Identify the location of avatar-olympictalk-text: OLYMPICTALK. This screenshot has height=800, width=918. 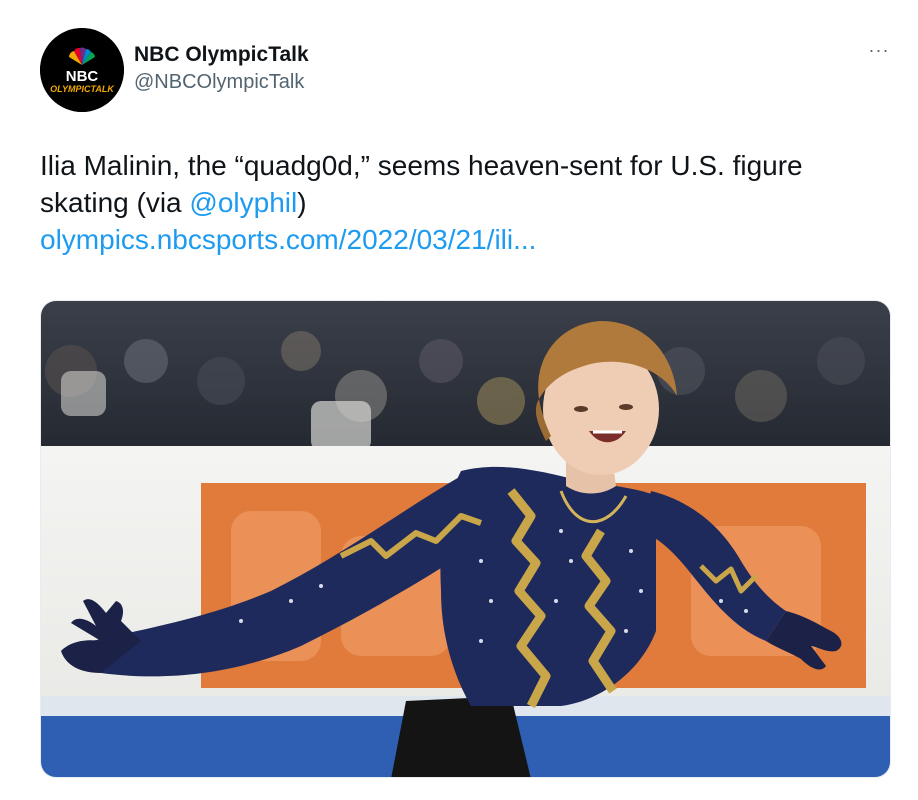
(82, 89).